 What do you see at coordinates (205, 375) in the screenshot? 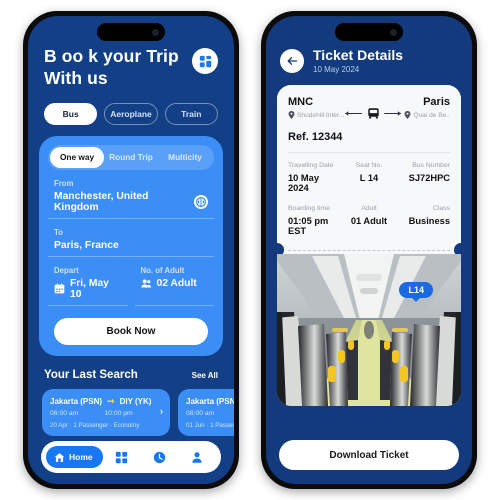
I see `see-all-link: See All` at bounding box center [205, 375].